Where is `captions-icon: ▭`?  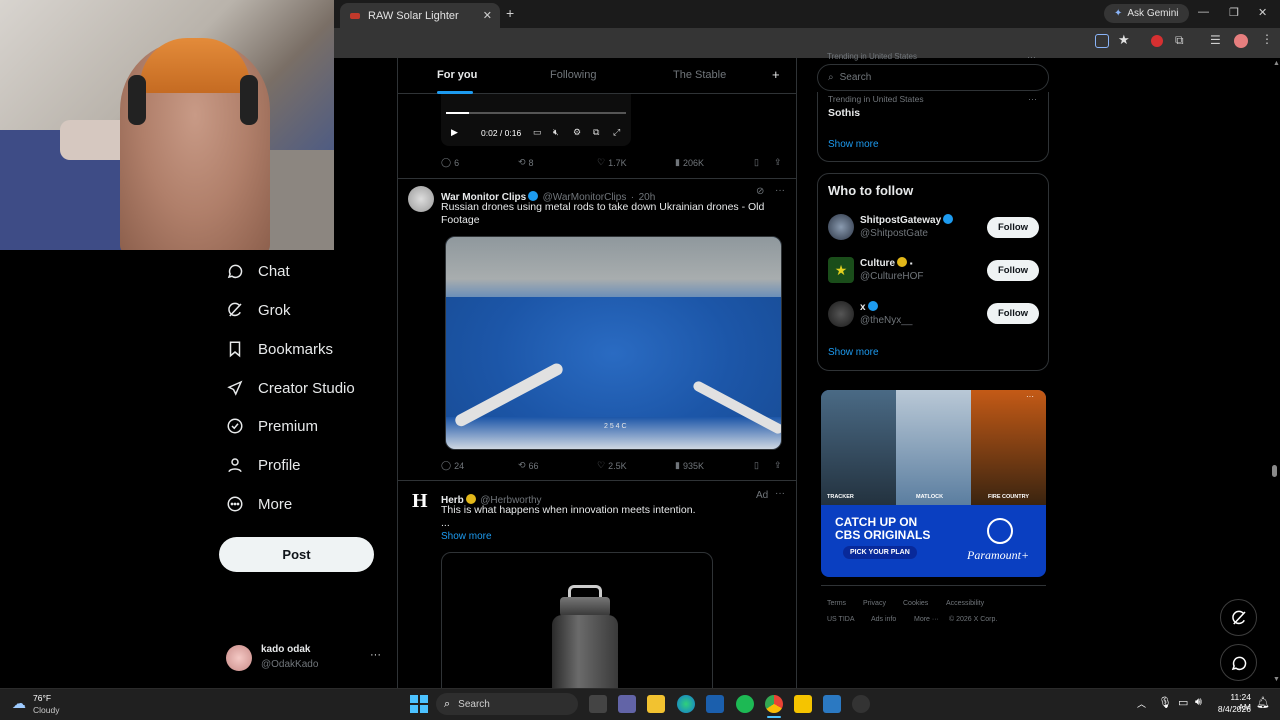
captions-icon: ▭ is located at coordinates (537, 132).